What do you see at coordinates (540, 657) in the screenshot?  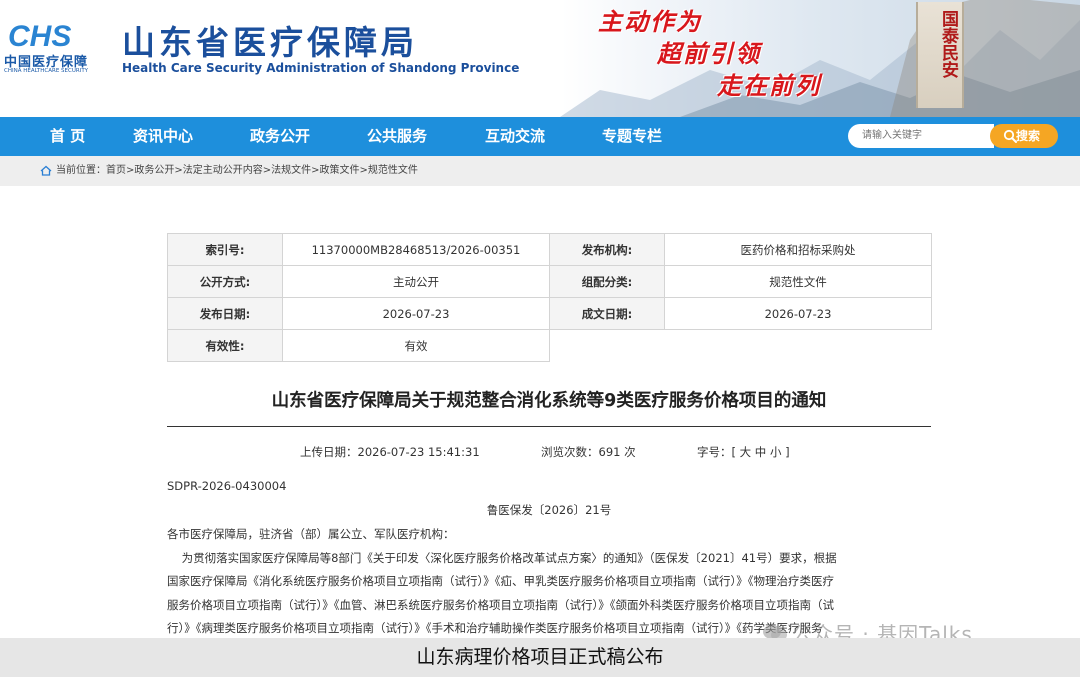 I see `image-caption: 山东病理价格项目正式稿公布` at bounding box center [540, 657].